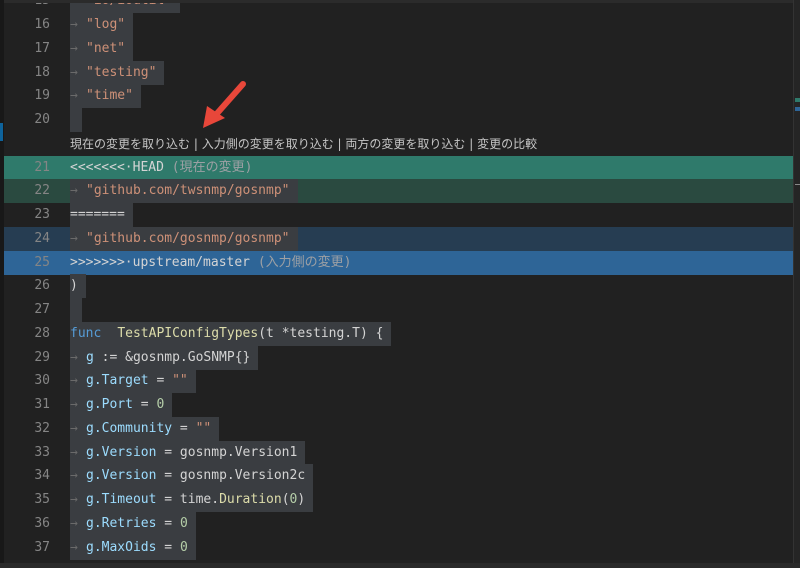 This screenshot has width=800, height=568. Describe the element at coordinates (164, 357) in the screenshot. I see `selection-highlight: → g := &gosnmp.GoSNMP{}` at that location.